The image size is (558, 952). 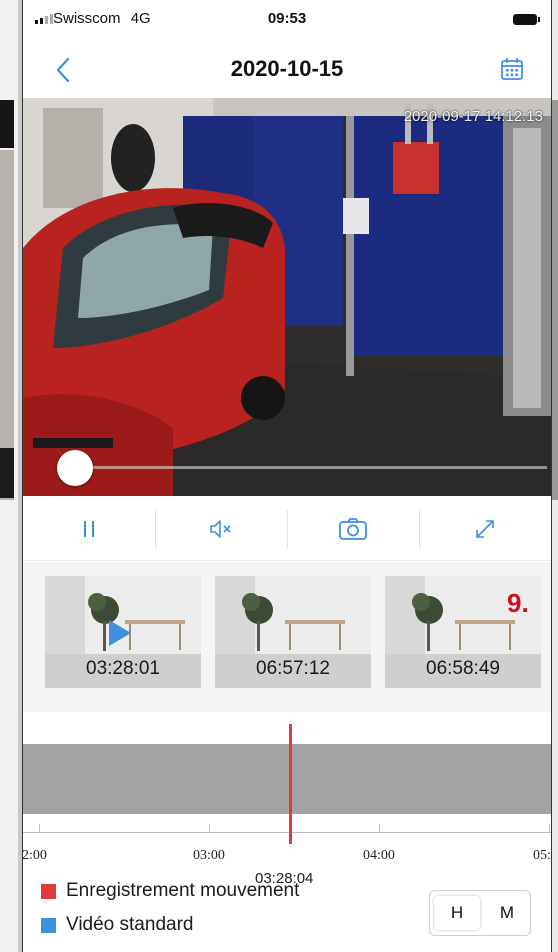 I want to click on thumbnail-time: 06:57:12, so click(x=293, y=668).